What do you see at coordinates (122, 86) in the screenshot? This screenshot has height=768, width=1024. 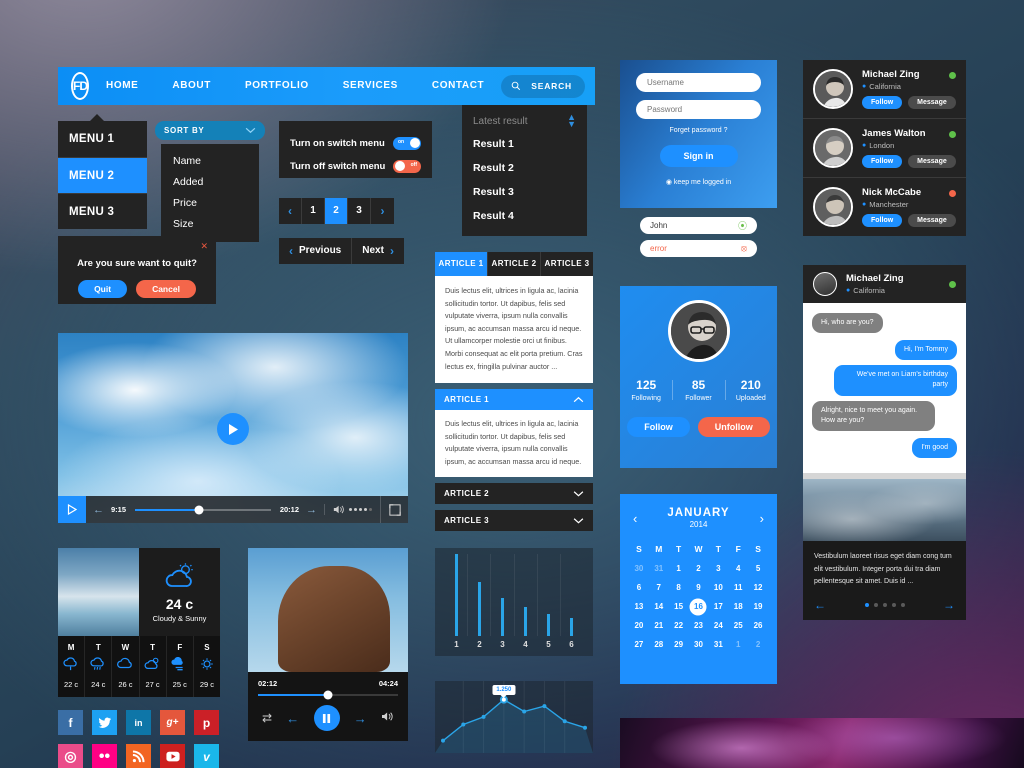 I see `nav-link-home: HOME` at bounding box center [122, 86].